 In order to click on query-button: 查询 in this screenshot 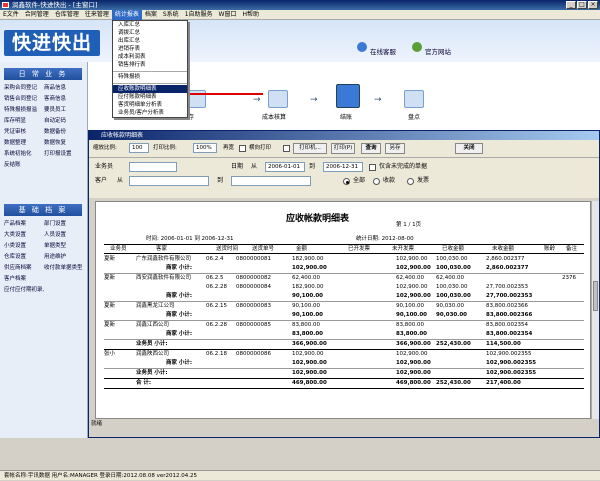, I will do `click(371, 148)`.